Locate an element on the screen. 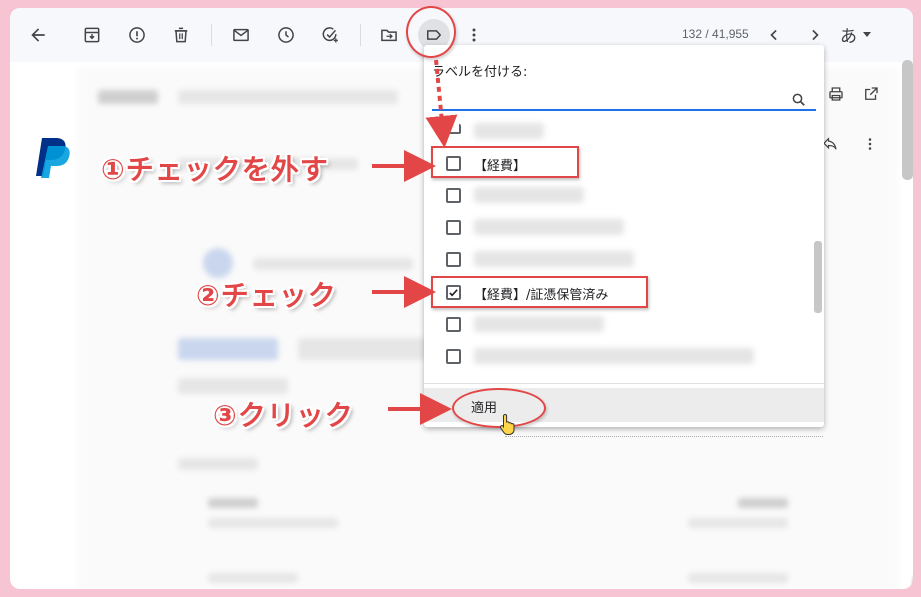  step1-highlight is located at coordinates (505, 162).